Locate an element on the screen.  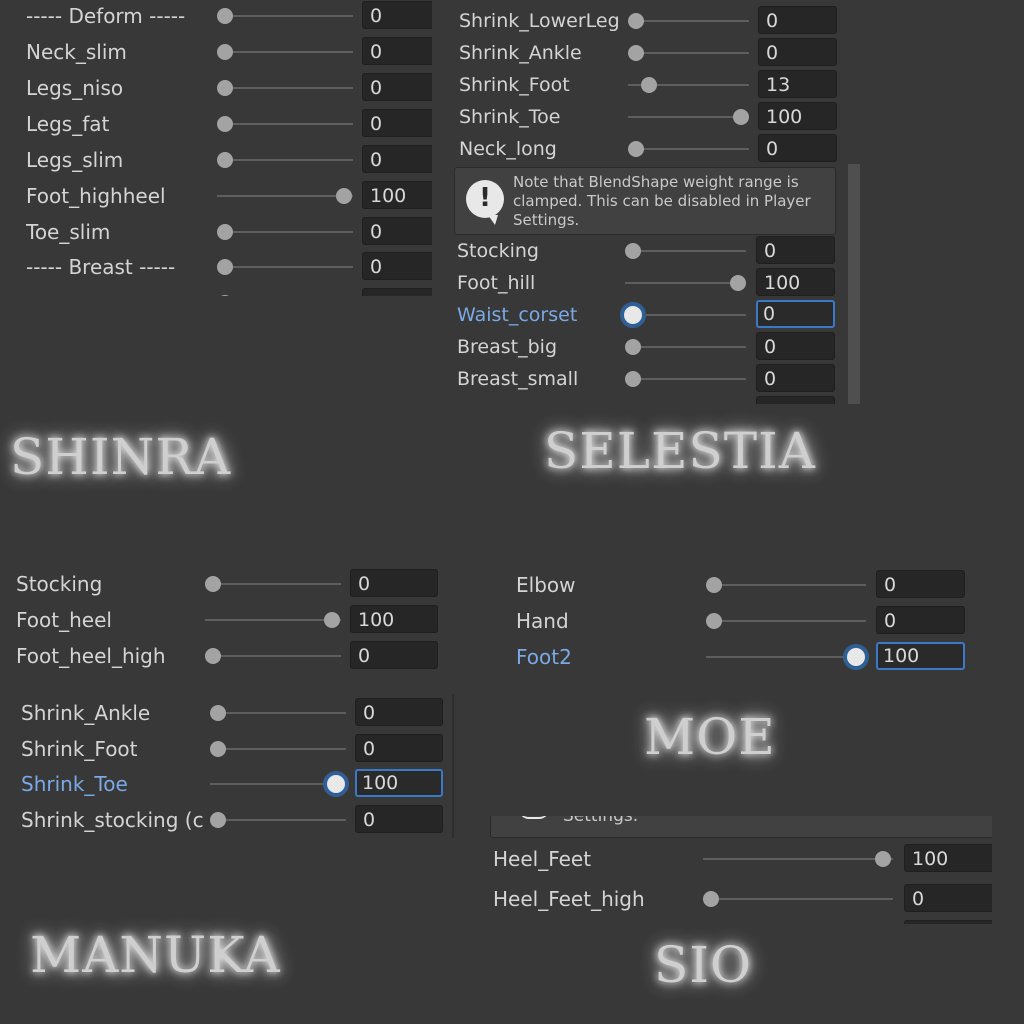
blendshape-row: Shrink_Foot 13 is located at coordinates (652, 84).